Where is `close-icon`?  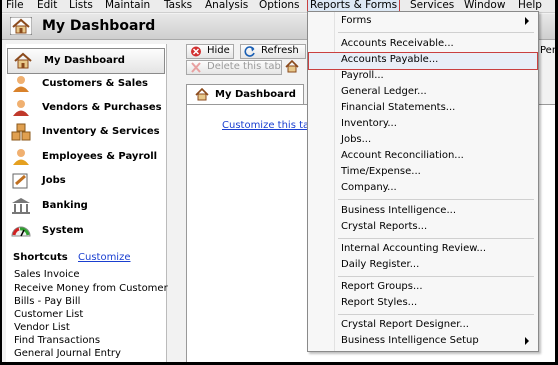
close-icon is located at coordinates (196, 51).